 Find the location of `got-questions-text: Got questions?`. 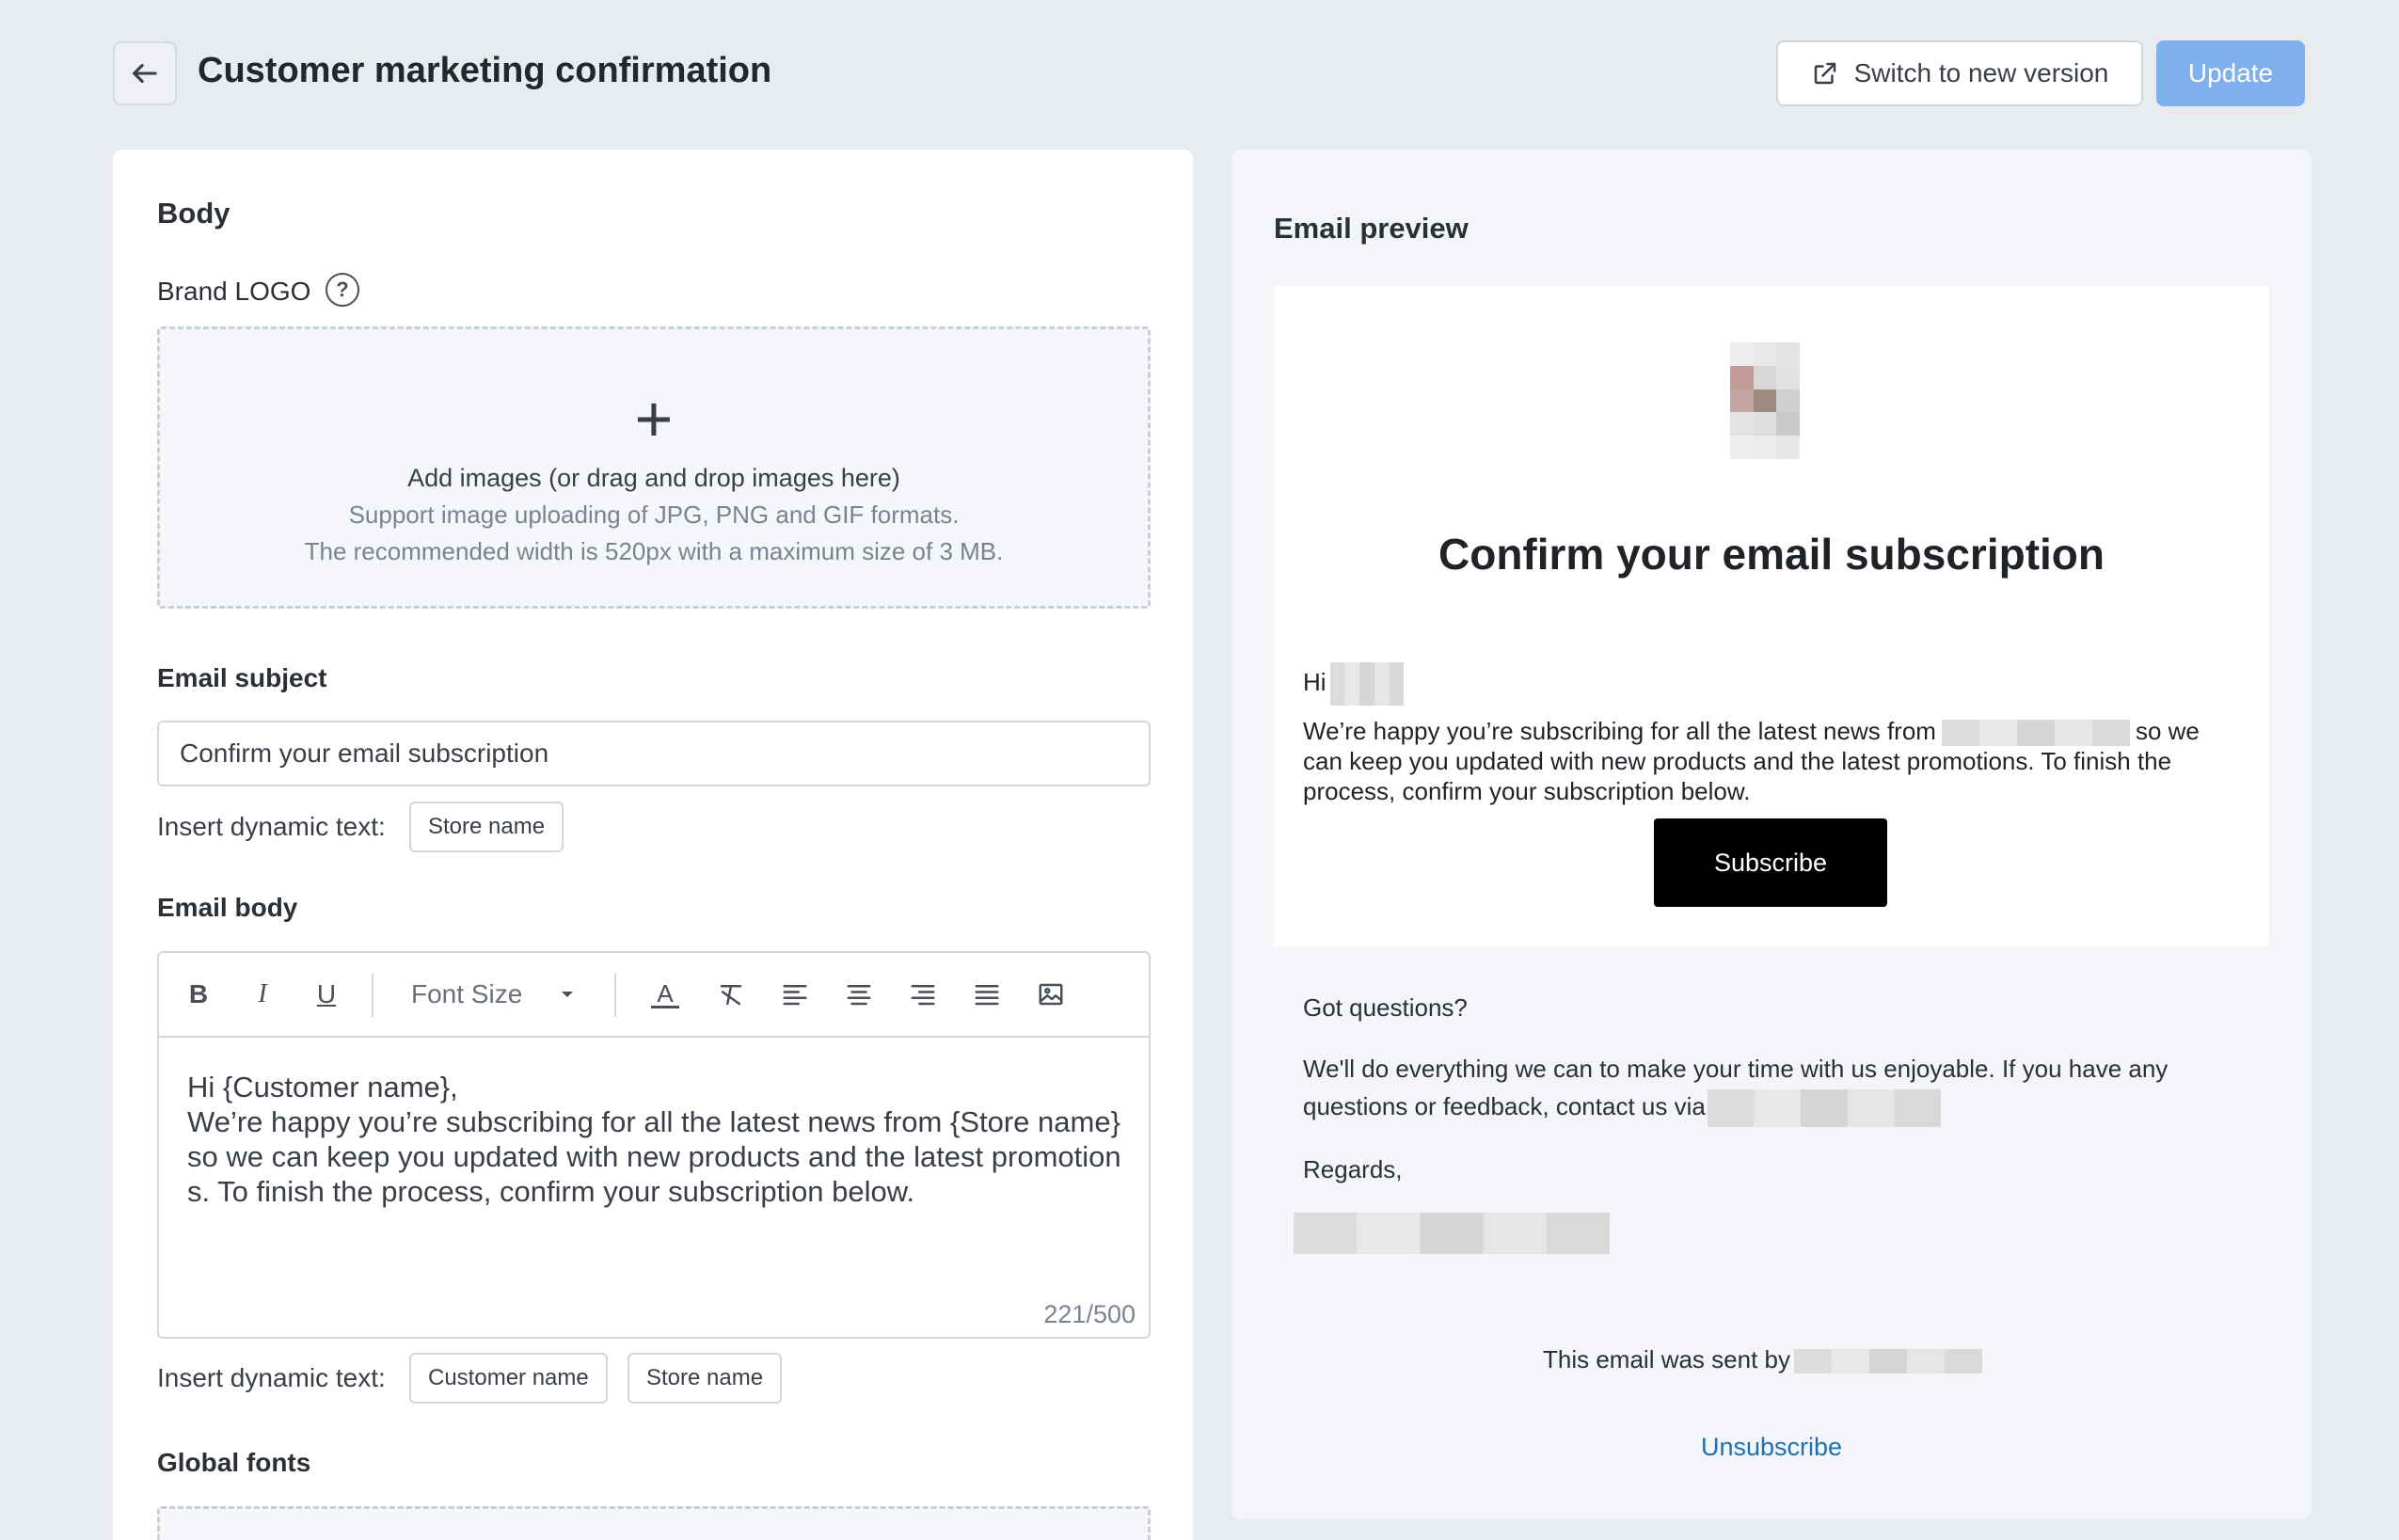

got-questions-text: Got questions? is located at coordinates (1385, 1007).